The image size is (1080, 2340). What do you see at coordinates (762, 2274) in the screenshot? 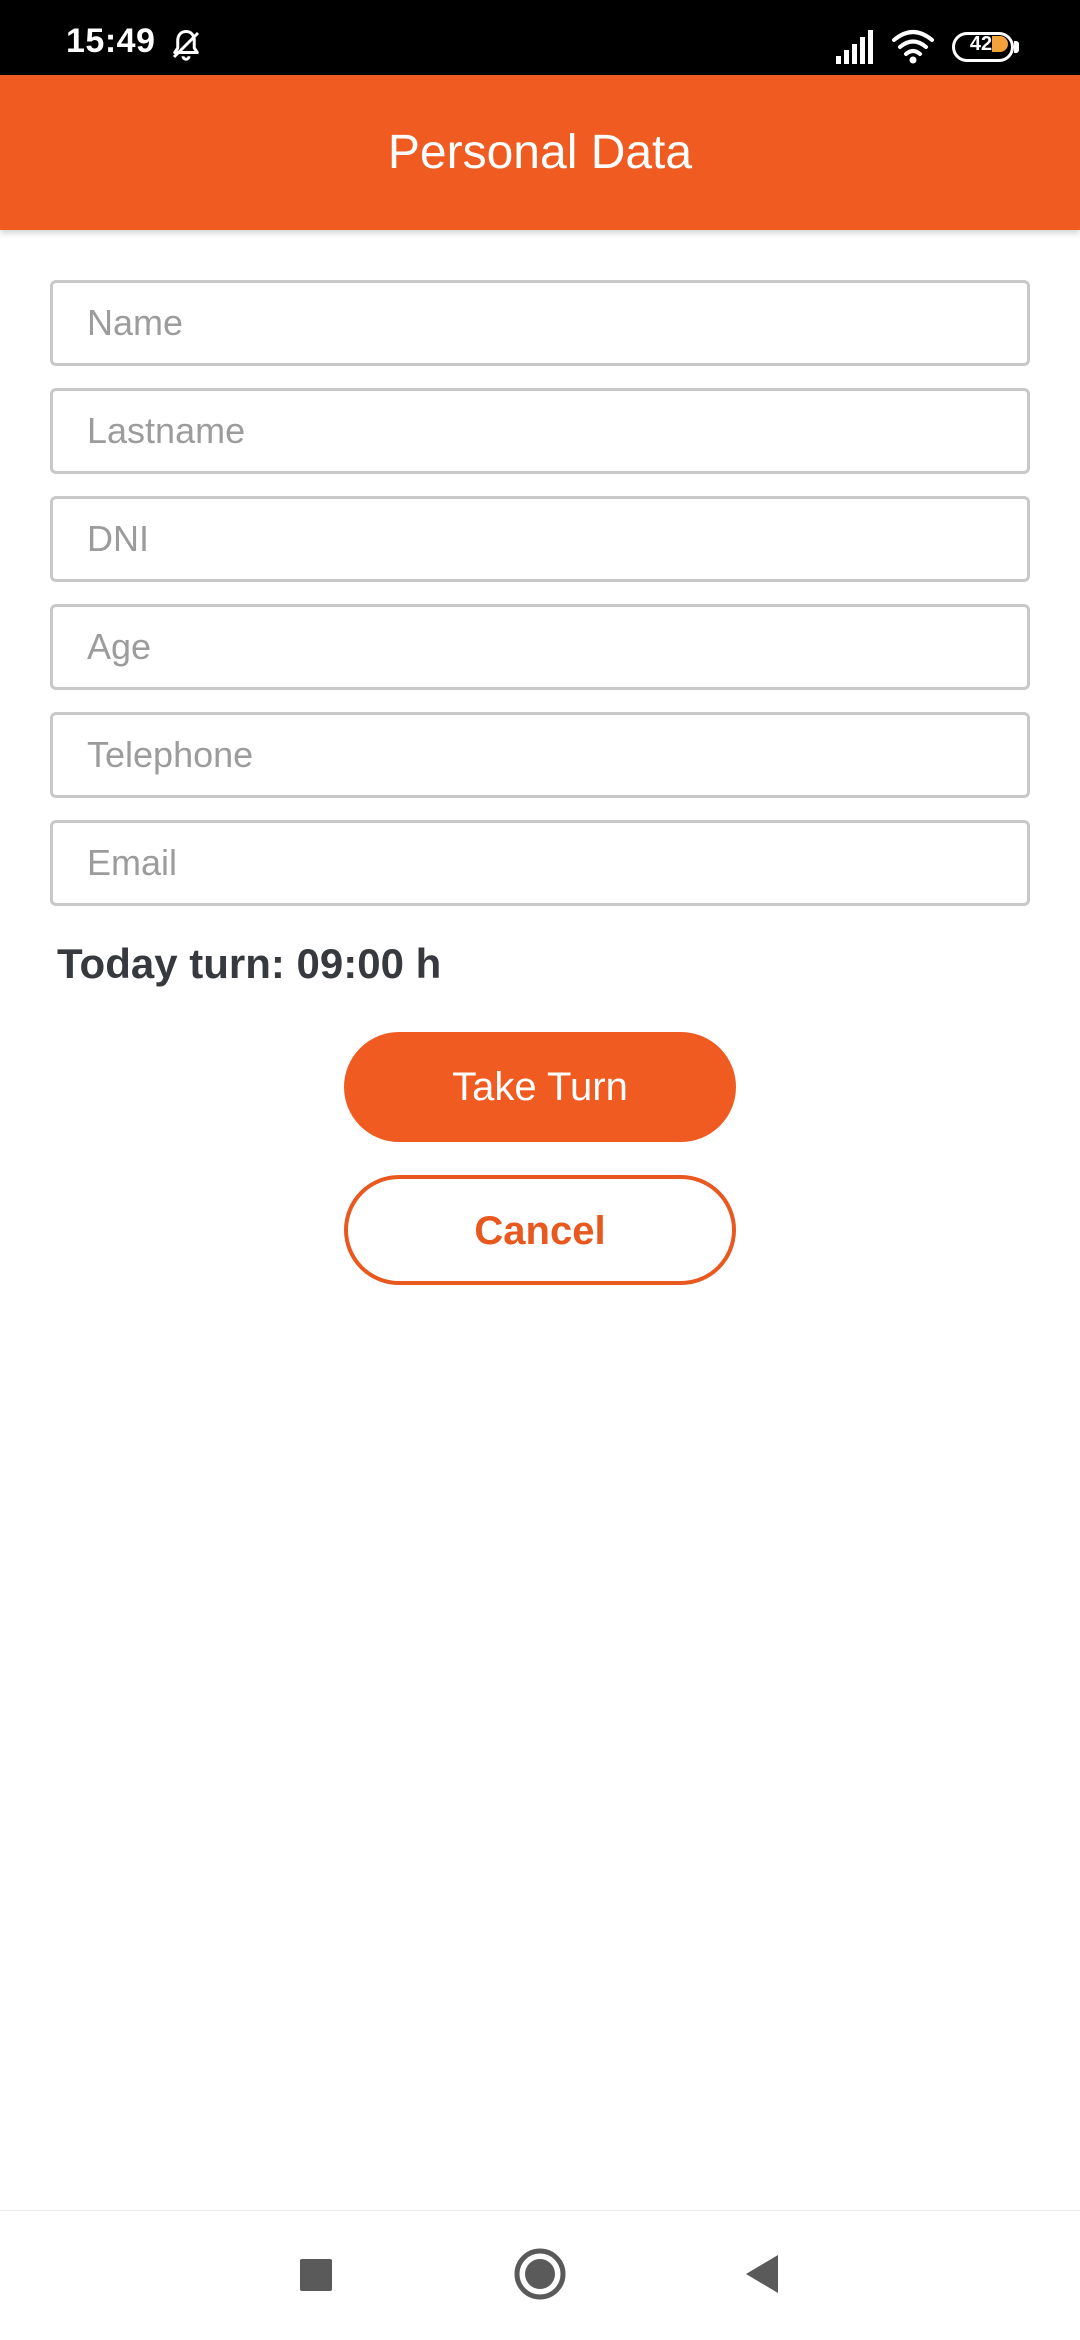
I see `back-icon` at bounding box center [762, 2274].